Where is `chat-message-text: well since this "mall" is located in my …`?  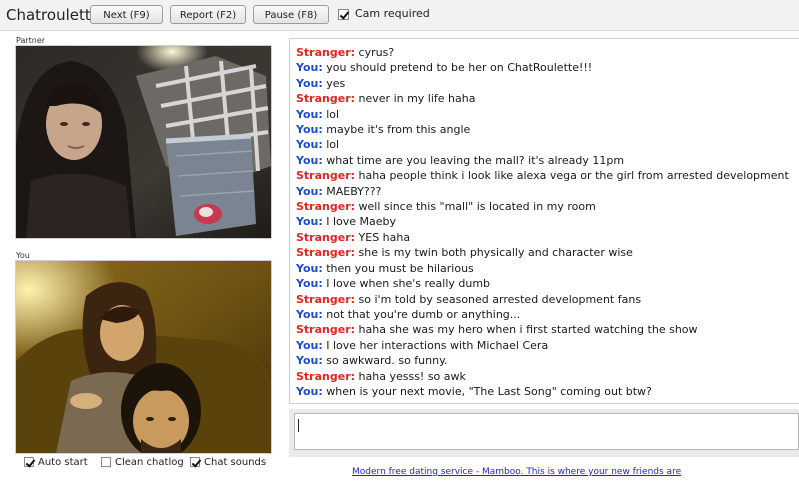 chat-message-text: well since this "mall" is located in my … is located at coordinates (475, 207).